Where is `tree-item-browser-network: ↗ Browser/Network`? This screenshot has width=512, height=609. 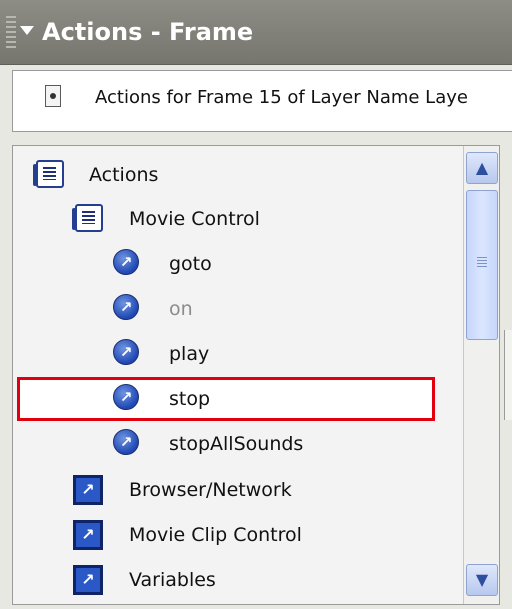 tree-item-browser-network: ↗ Browser/Network is located at coordinates (238, 489).